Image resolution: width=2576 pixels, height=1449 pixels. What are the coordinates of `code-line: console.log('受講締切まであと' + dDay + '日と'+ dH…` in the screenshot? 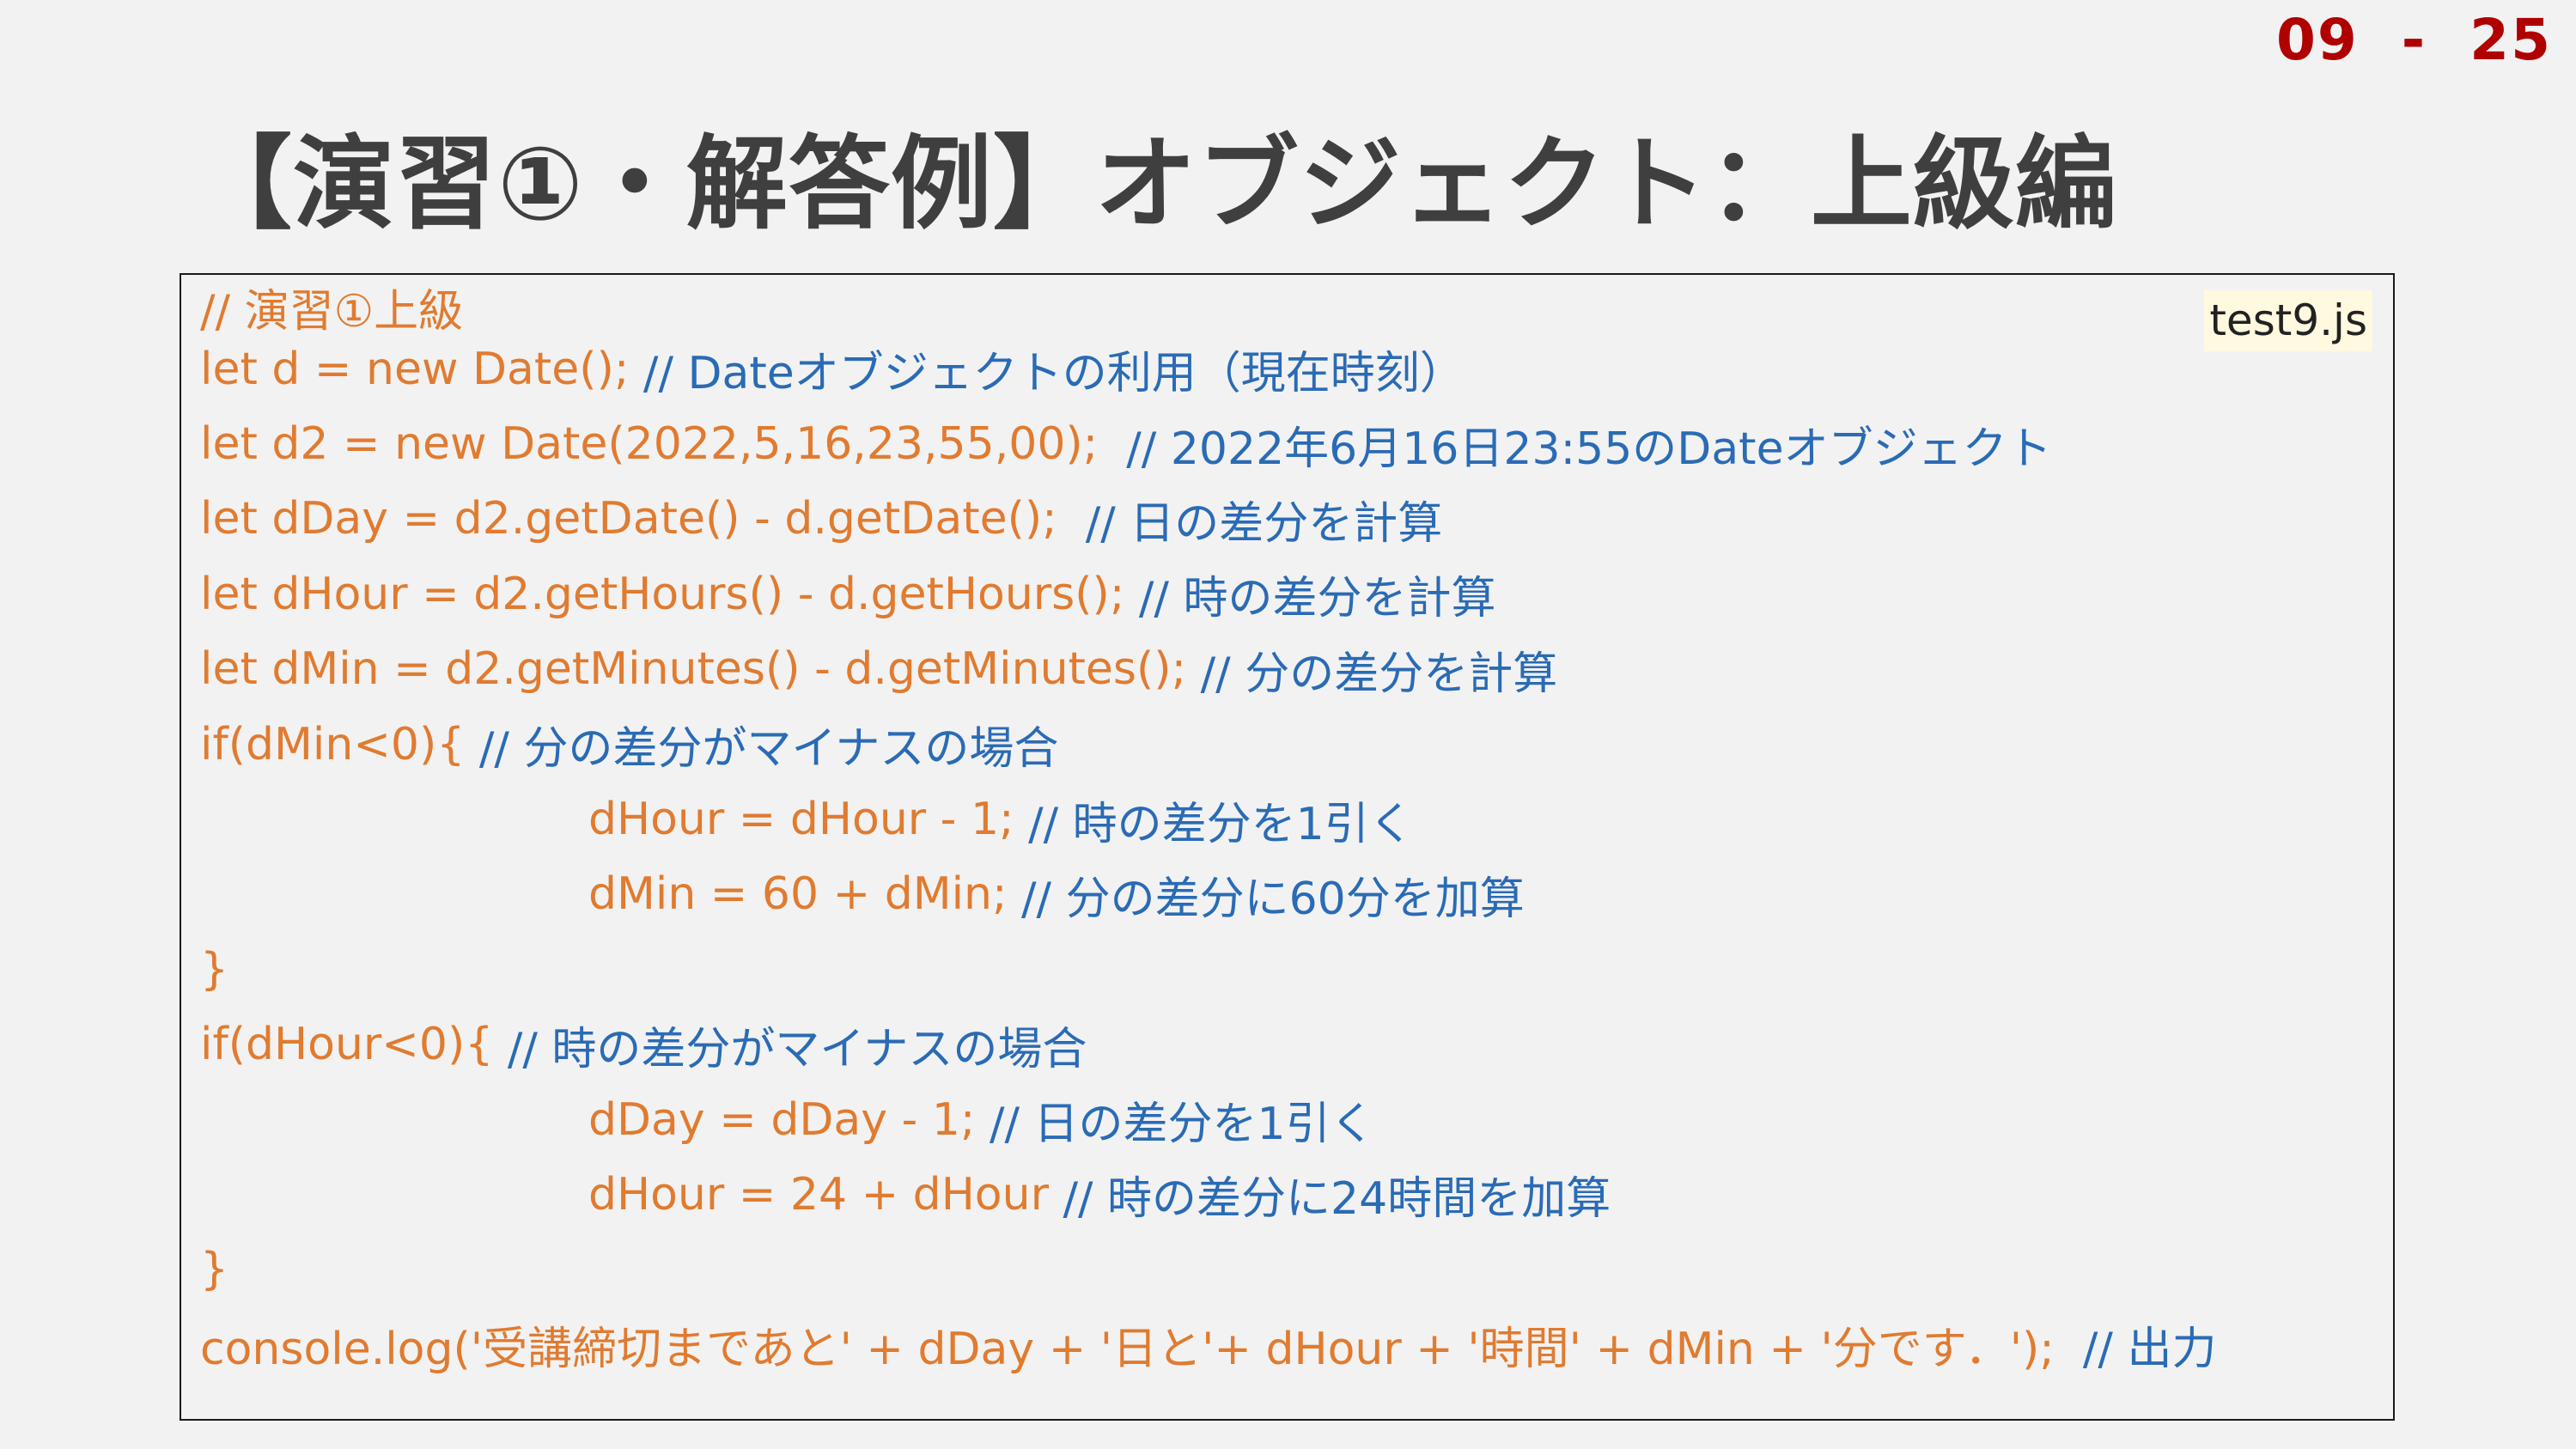 It's located at (1296, 1344).